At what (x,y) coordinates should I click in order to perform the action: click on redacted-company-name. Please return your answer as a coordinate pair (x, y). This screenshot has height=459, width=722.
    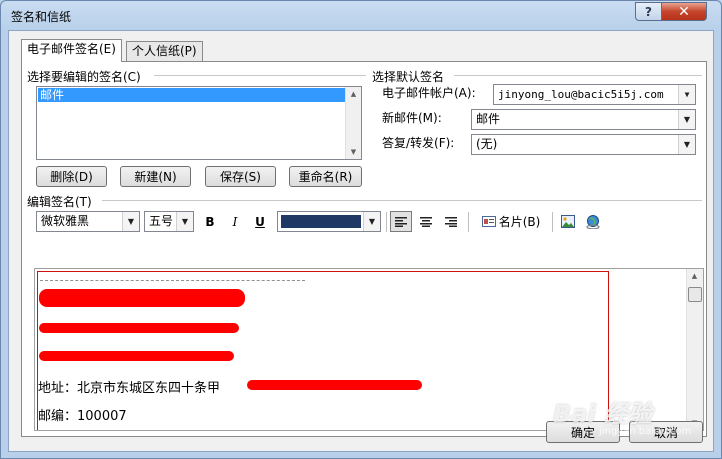
    Looking at the image, I should click on (142, 298).